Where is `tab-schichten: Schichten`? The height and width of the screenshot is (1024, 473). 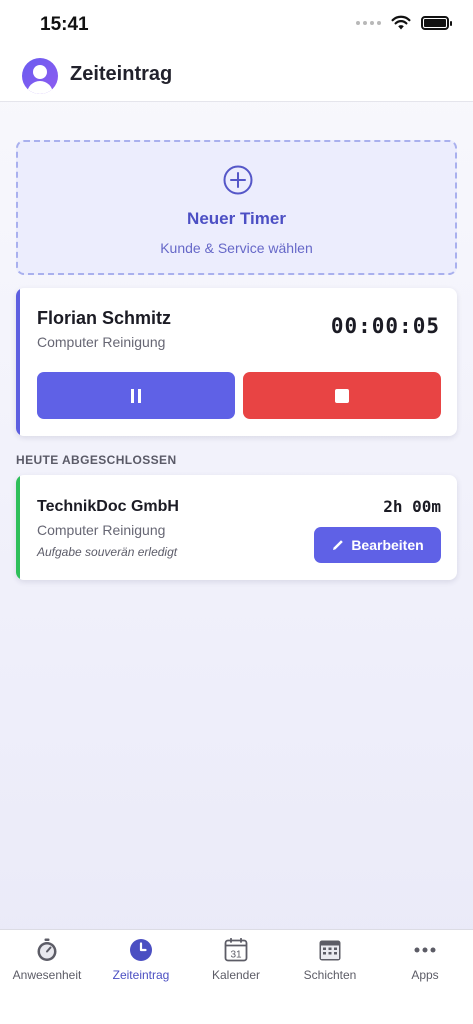 tab-schichten: Schichten is located at coordinates (330, 960).